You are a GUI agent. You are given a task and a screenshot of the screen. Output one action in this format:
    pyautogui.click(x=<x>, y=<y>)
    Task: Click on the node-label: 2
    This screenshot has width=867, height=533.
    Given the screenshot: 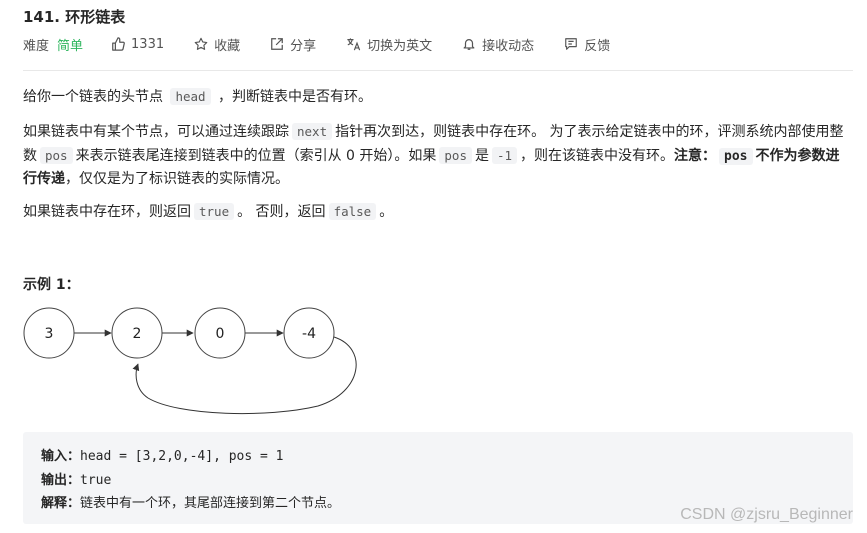 What is the action you would take?
    pyautogui.click(x=137, y=334)
    